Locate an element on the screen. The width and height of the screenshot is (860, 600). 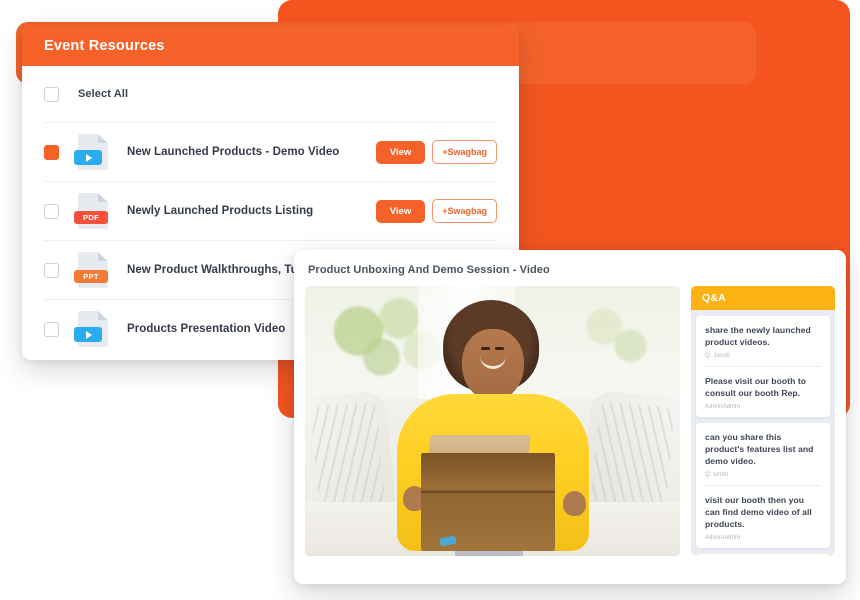
qa-question-author: Q: Jacob is located at coordinates (717, 356).